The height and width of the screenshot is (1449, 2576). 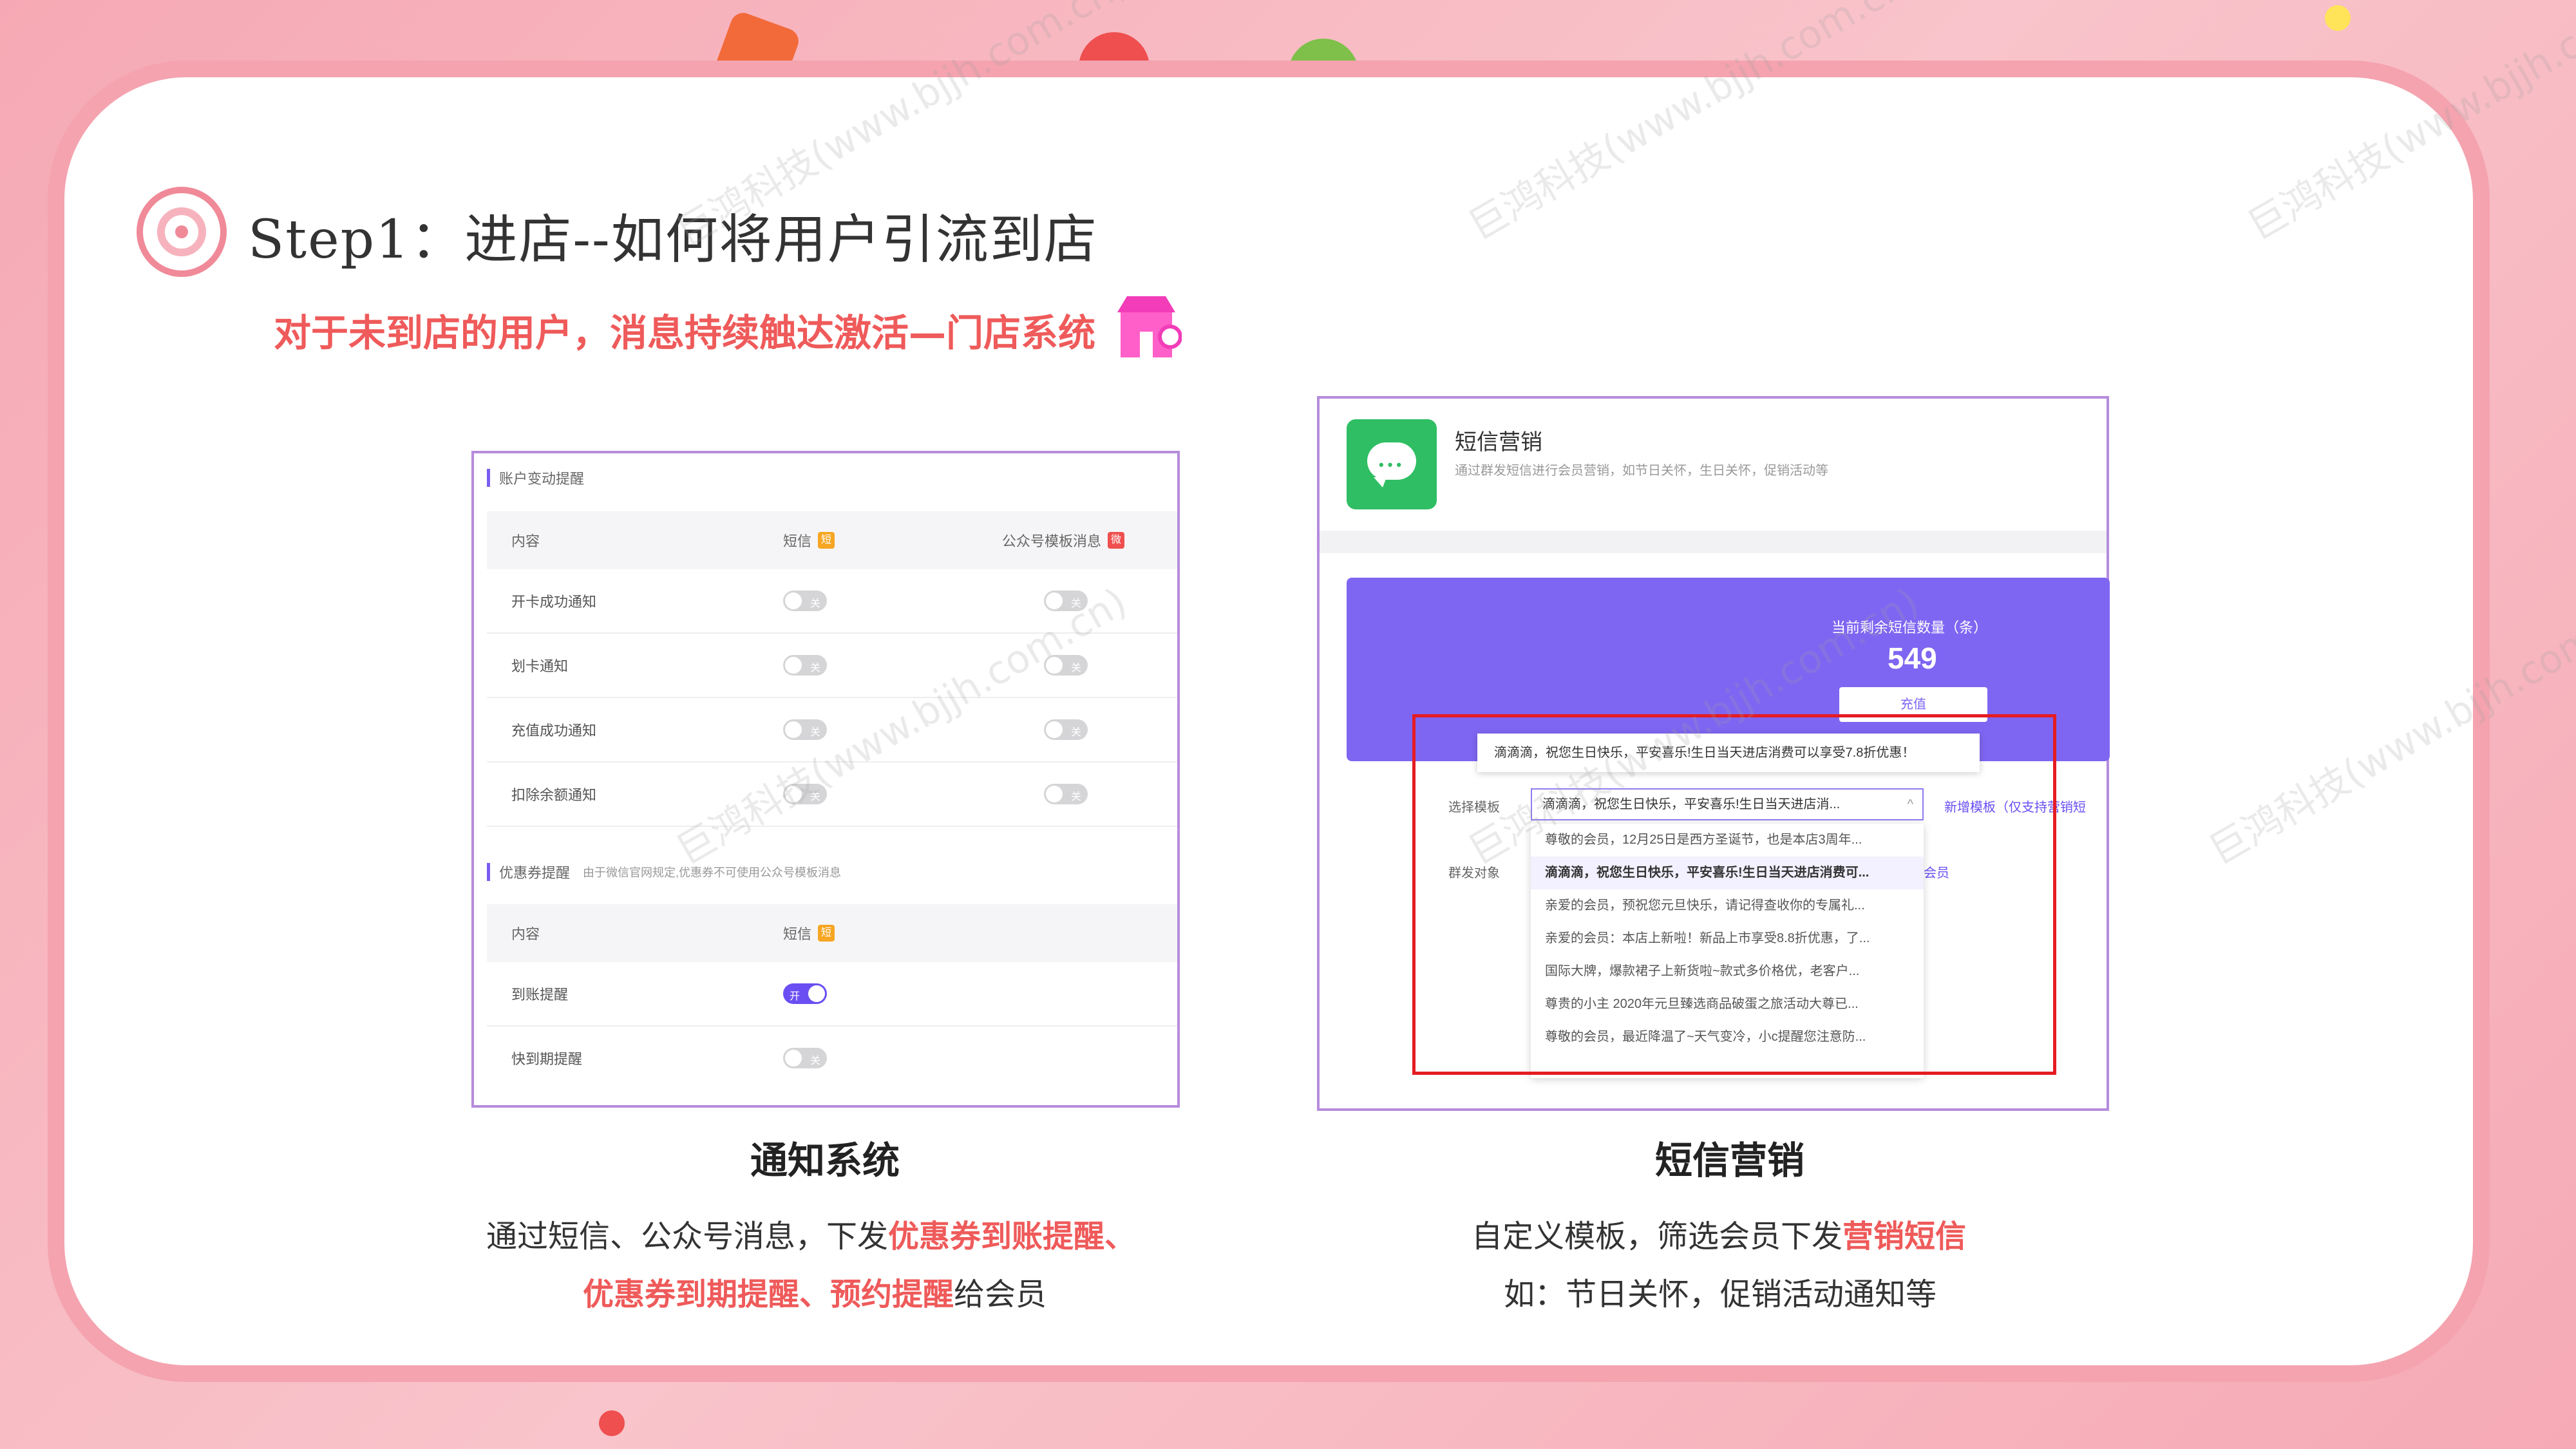 What do you see at coordinates (832, 995) in the screenshot?
I see `table-row: 到账提醒 开` at bounding box center [832, 995].